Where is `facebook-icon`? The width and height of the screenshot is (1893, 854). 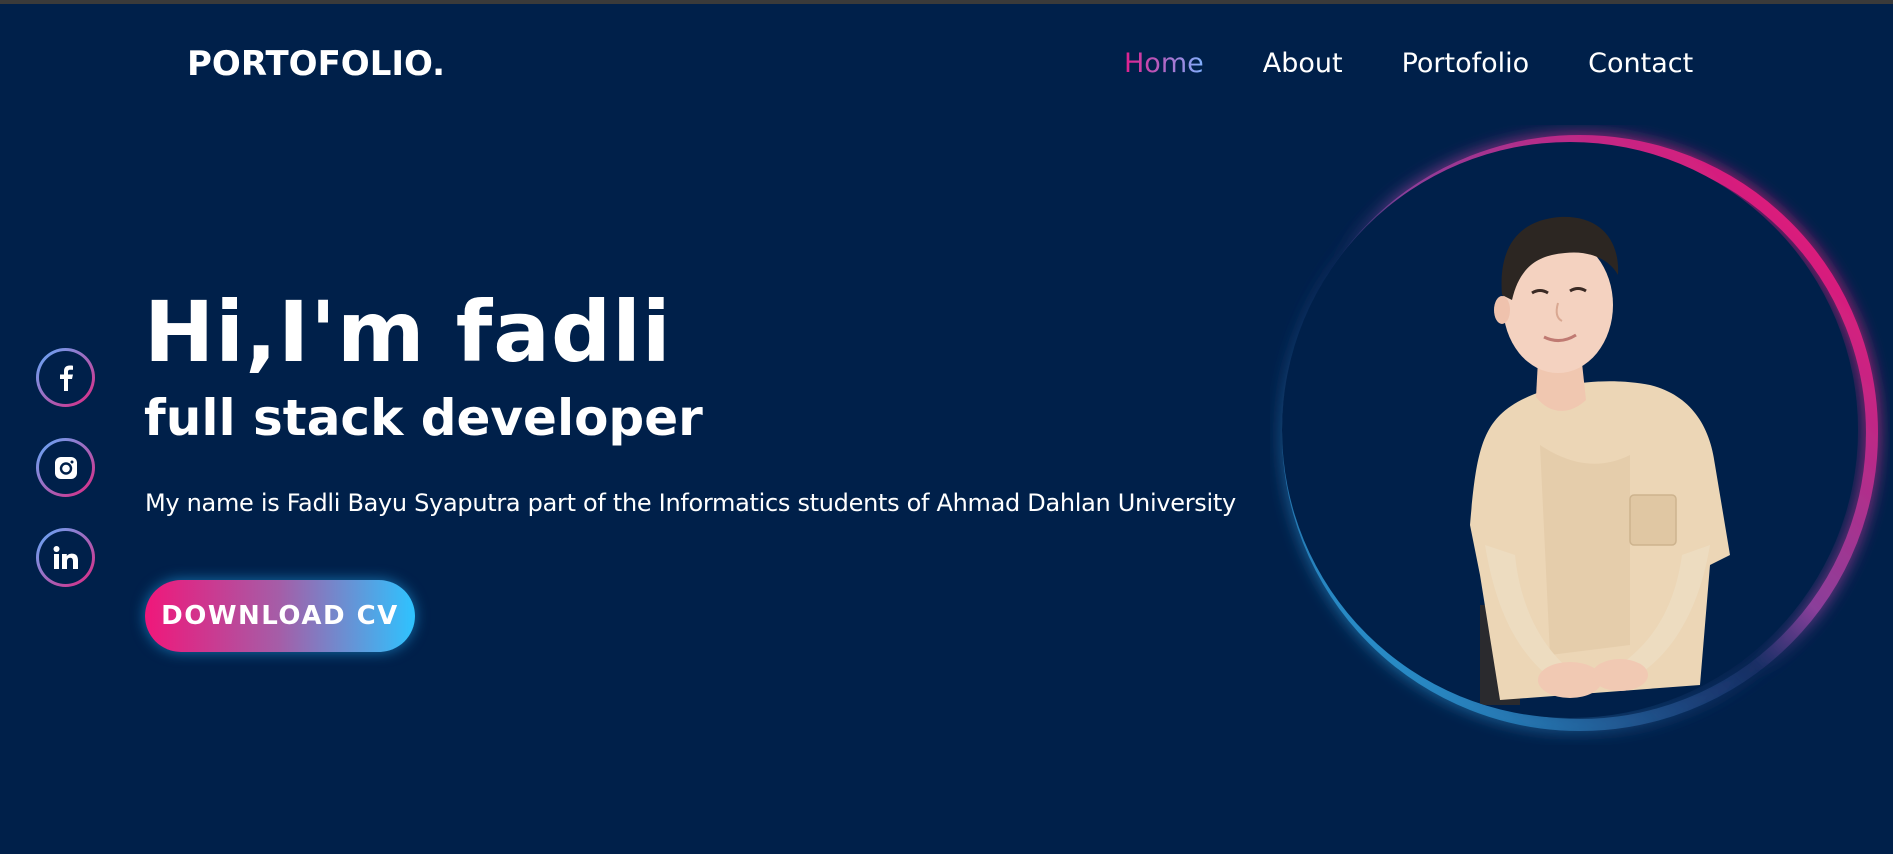 facebook-icon is located at coordinates (66, 378).